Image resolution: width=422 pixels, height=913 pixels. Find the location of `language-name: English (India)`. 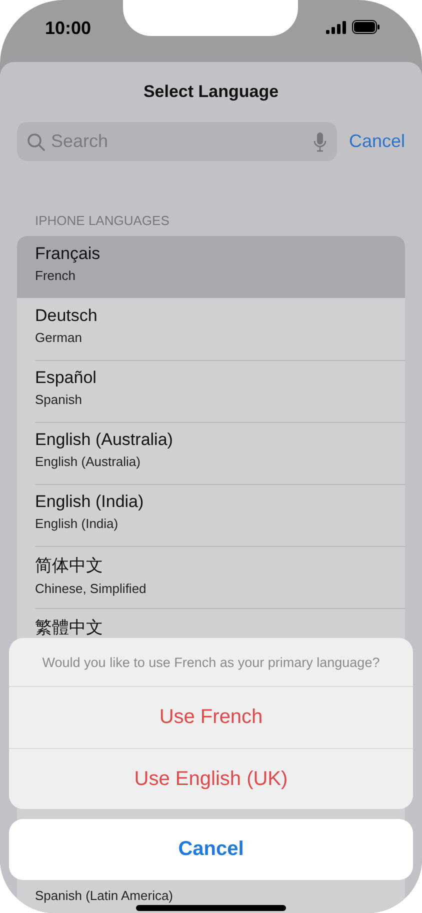

language-name: English (India) is located at coordinates (90, 502).